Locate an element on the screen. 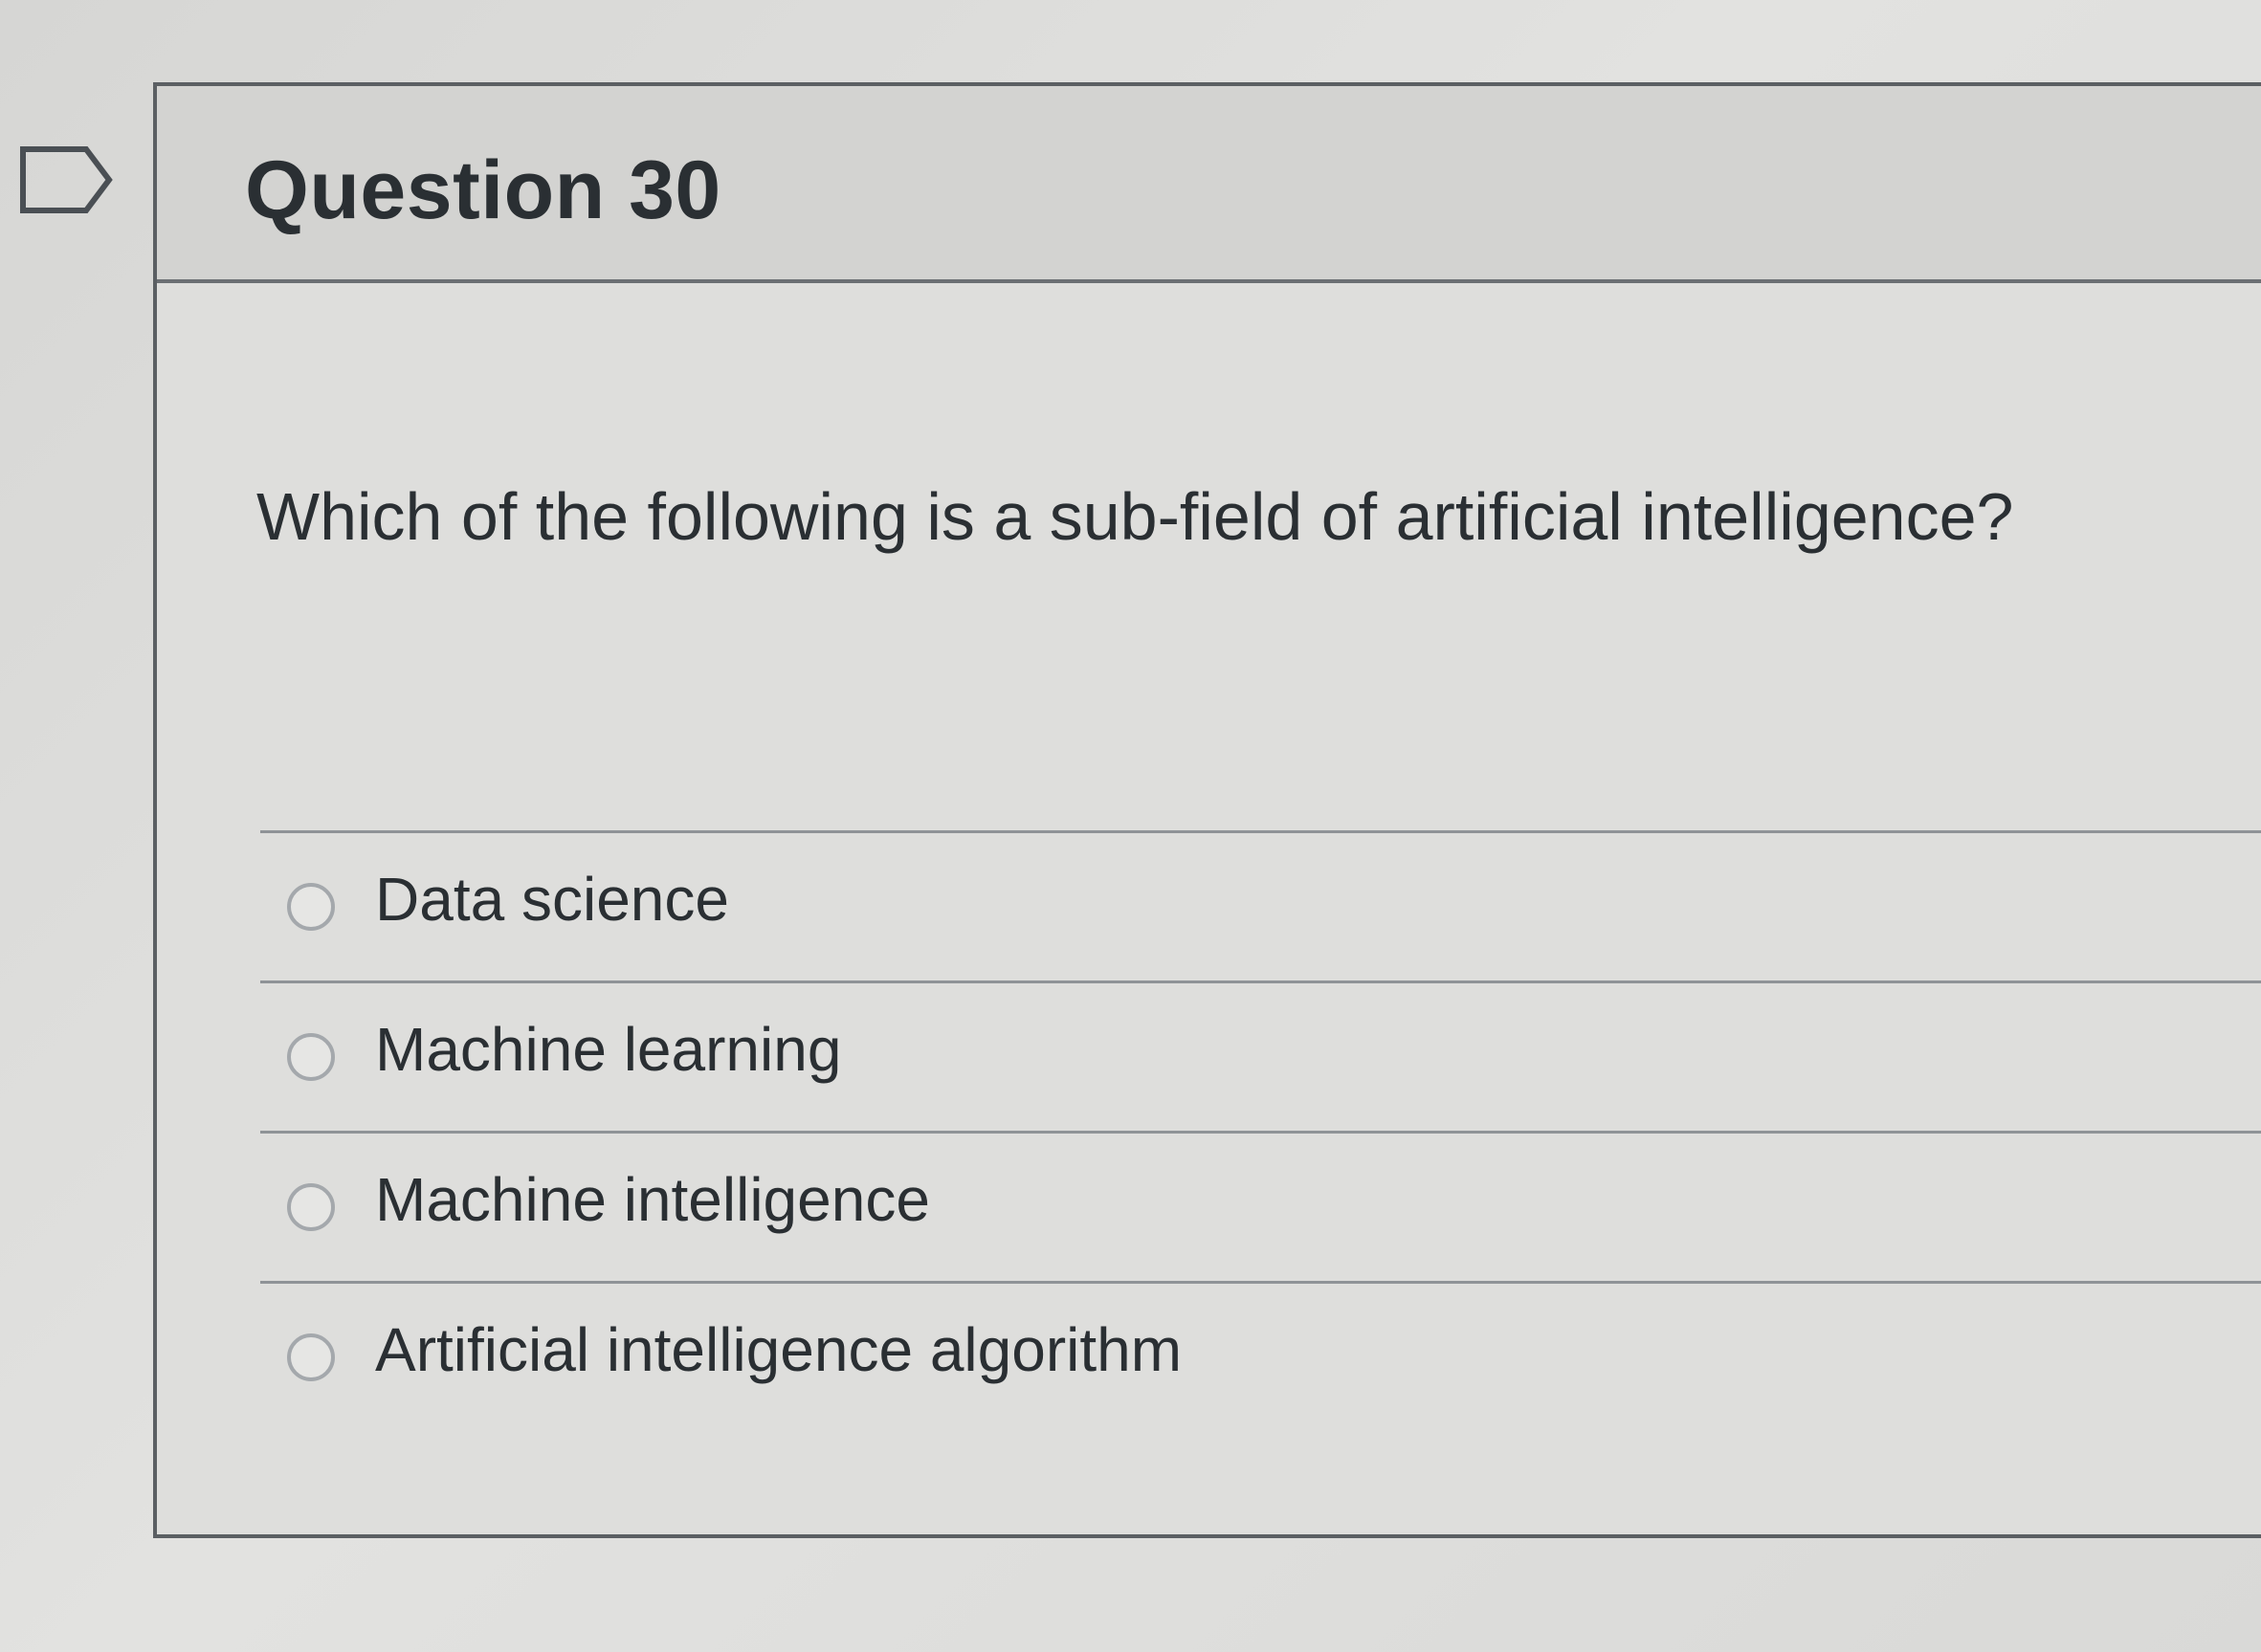 The image size is (2261, 1652). answer-label: Machine learning is located at coordinates (608, 1049).